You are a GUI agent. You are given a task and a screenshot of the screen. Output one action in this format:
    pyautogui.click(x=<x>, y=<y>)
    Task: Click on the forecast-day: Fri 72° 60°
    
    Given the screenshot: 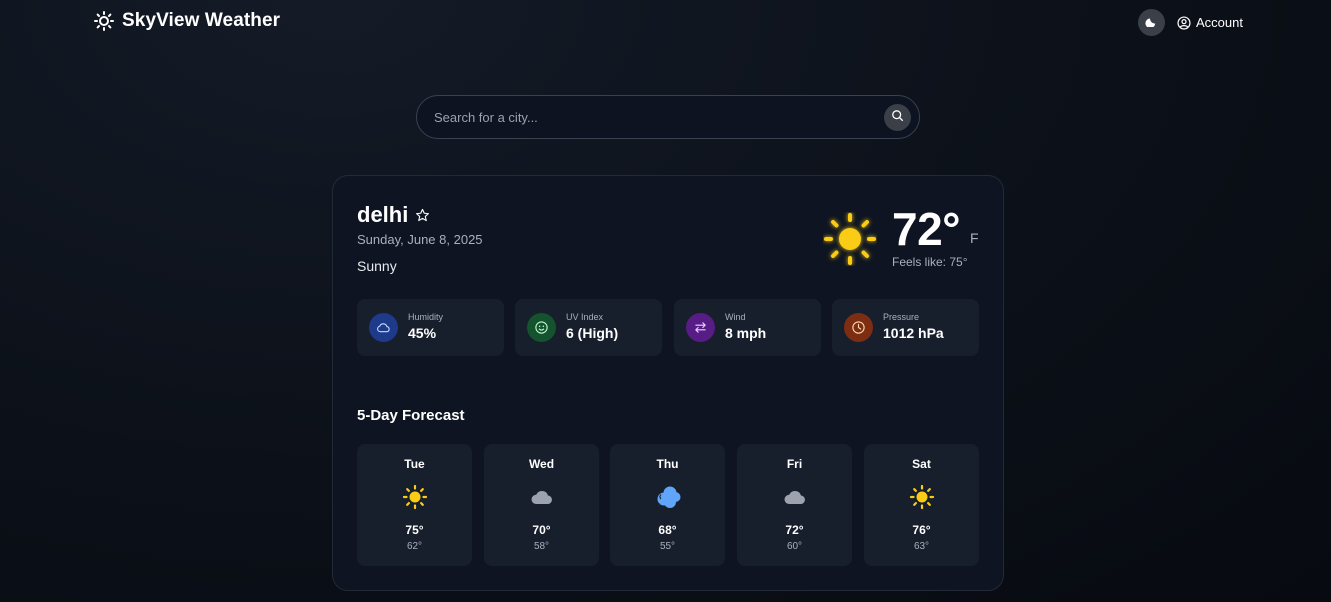 What is the action you would take?
    pyautogui.click(x=794, y=505)
    